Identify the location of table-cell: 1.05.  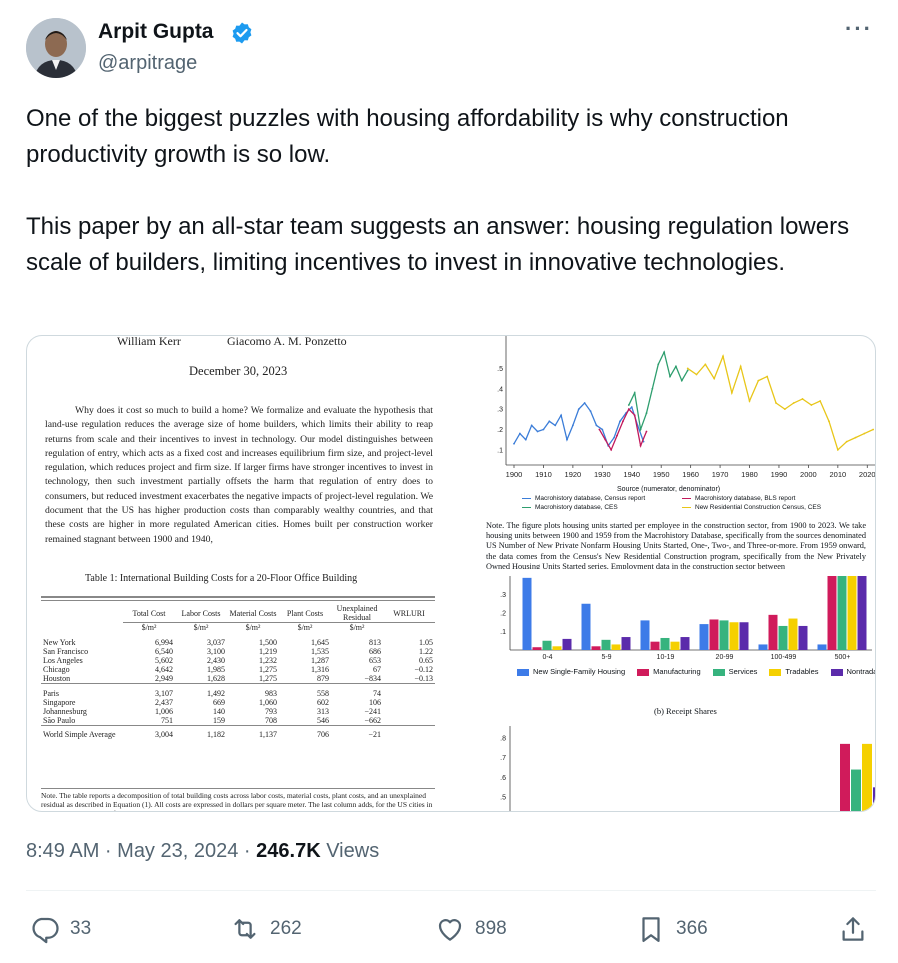
(426, 642).